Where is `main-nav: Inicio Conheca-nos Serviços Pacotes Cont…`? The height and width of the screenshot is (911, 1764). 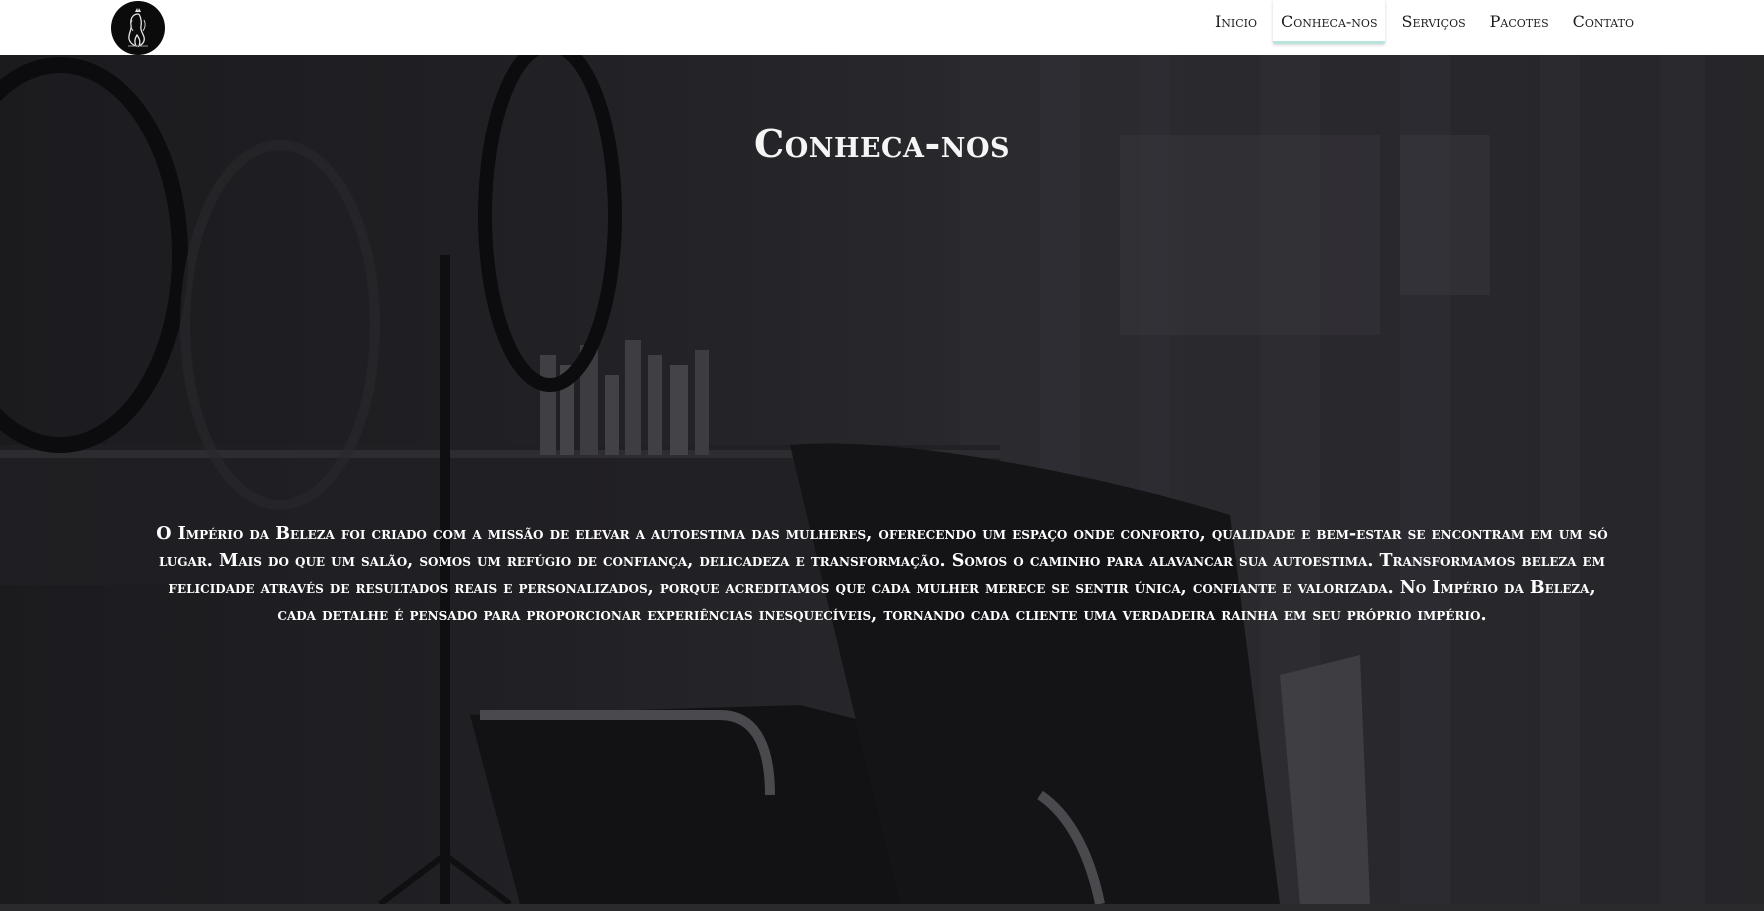 main-nav: Inicio Conheca-nos Serviços Pacotes Cont… is located at coordinates (1424, 27).